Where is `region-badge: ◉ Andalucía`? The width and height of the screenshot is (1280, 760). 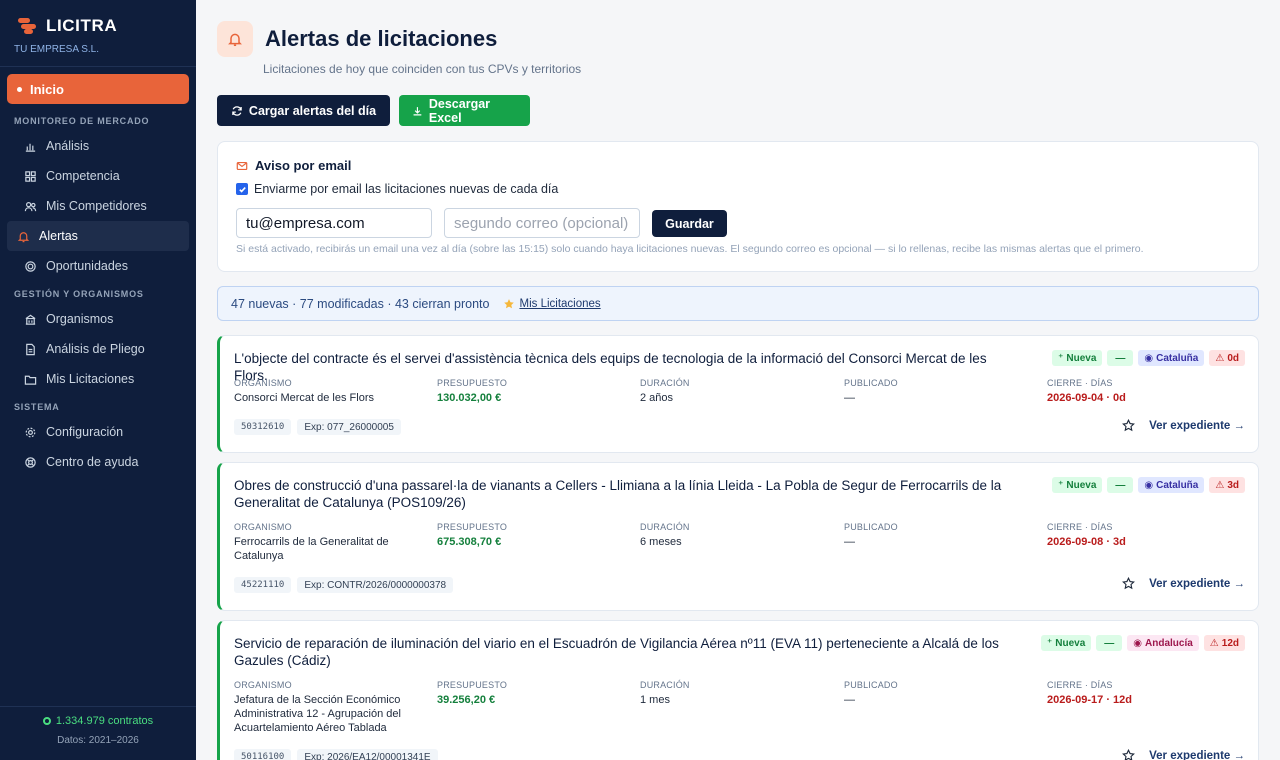 region-badge: ◉ Andalucía is located at coordinates (1163, 643).